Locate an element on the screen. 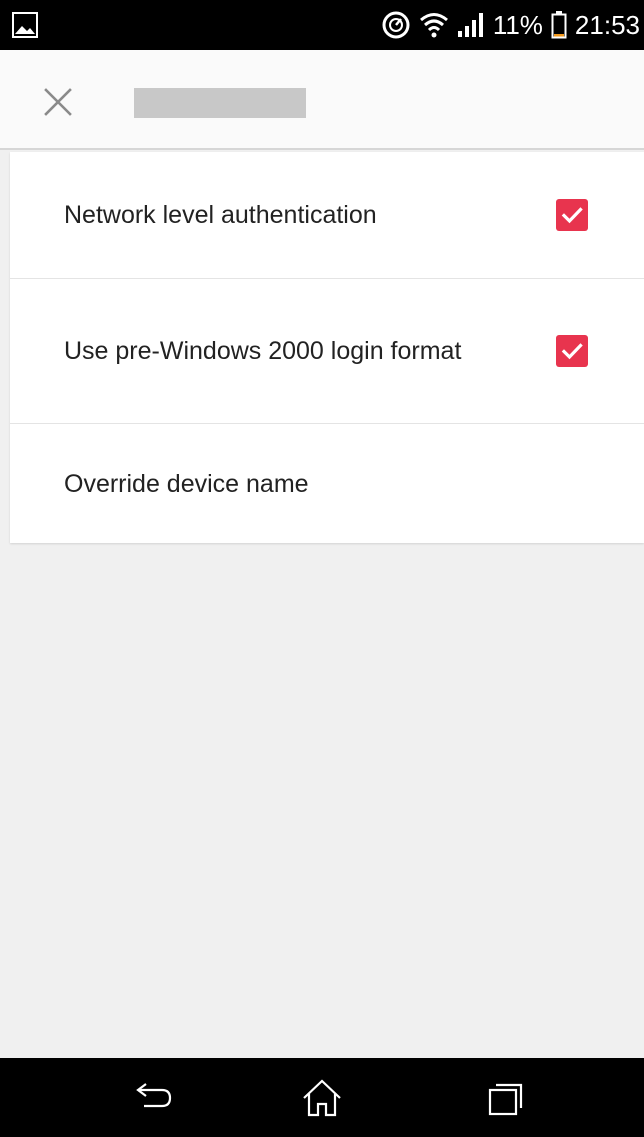 This screenshot has height=1137, width=644. battery-percent: 11% is located at coordinates (517, 24).